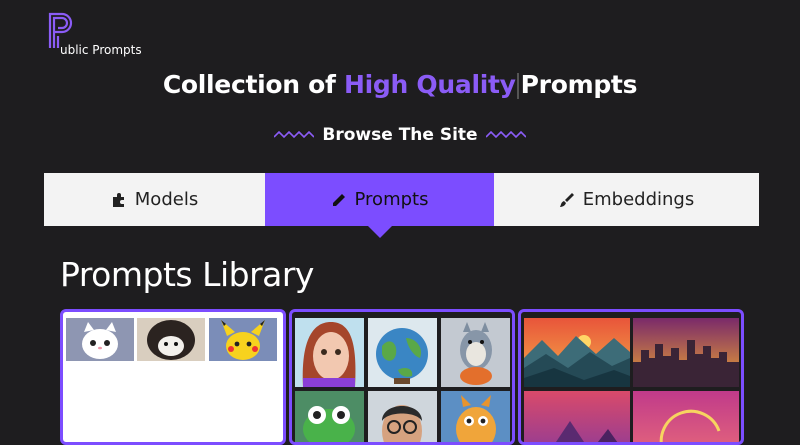  Describe the element at coordinates (249, 84) in the screenshot. I see `headline-part1: Collection of` at that location.